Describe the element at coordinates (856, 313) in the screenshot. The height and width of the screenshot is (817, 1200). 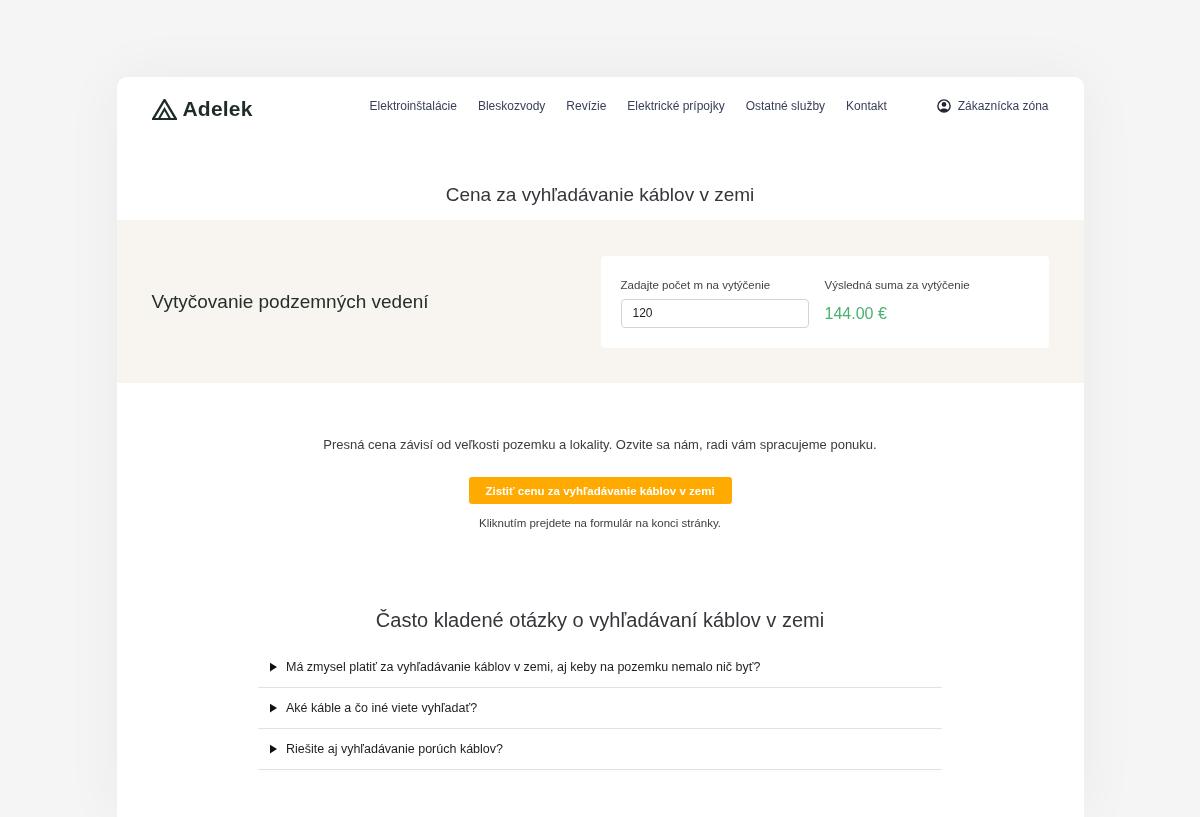
I see `result-value: 144.00 €` at that location.